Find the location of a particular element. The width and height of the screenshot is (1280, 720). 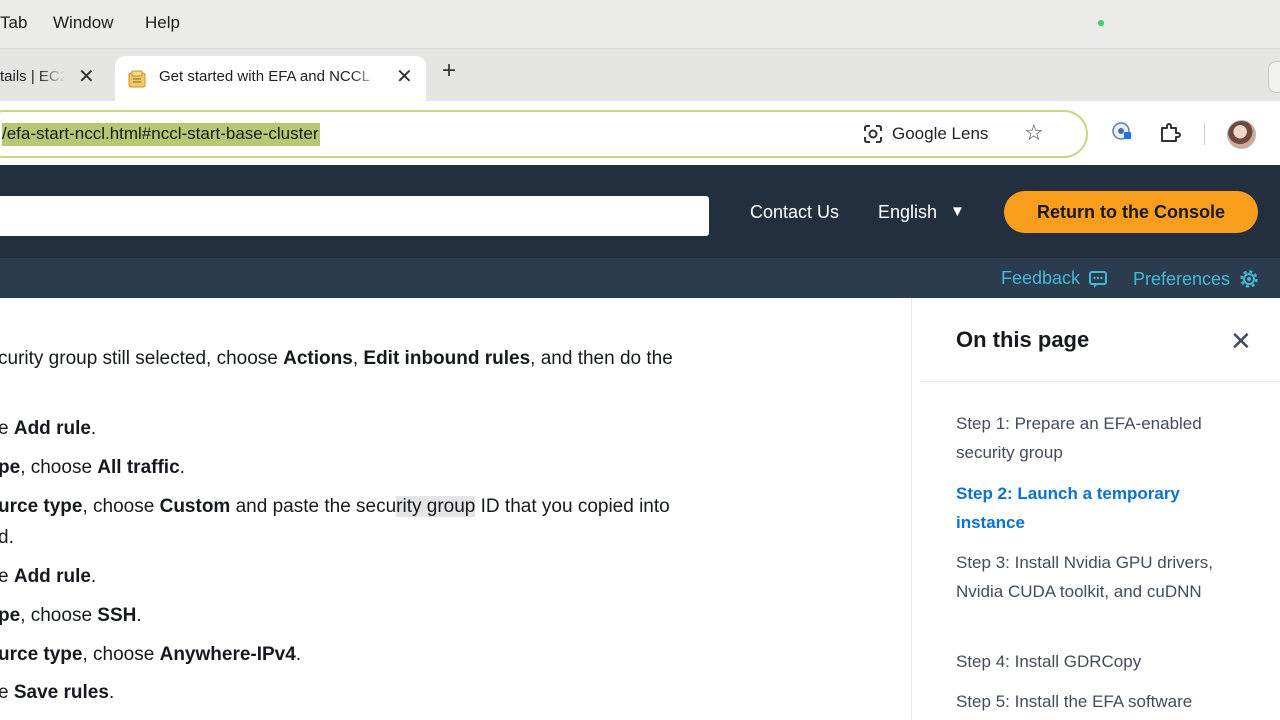

feedback-link: Feedback is located at coordinates (1054, 278).